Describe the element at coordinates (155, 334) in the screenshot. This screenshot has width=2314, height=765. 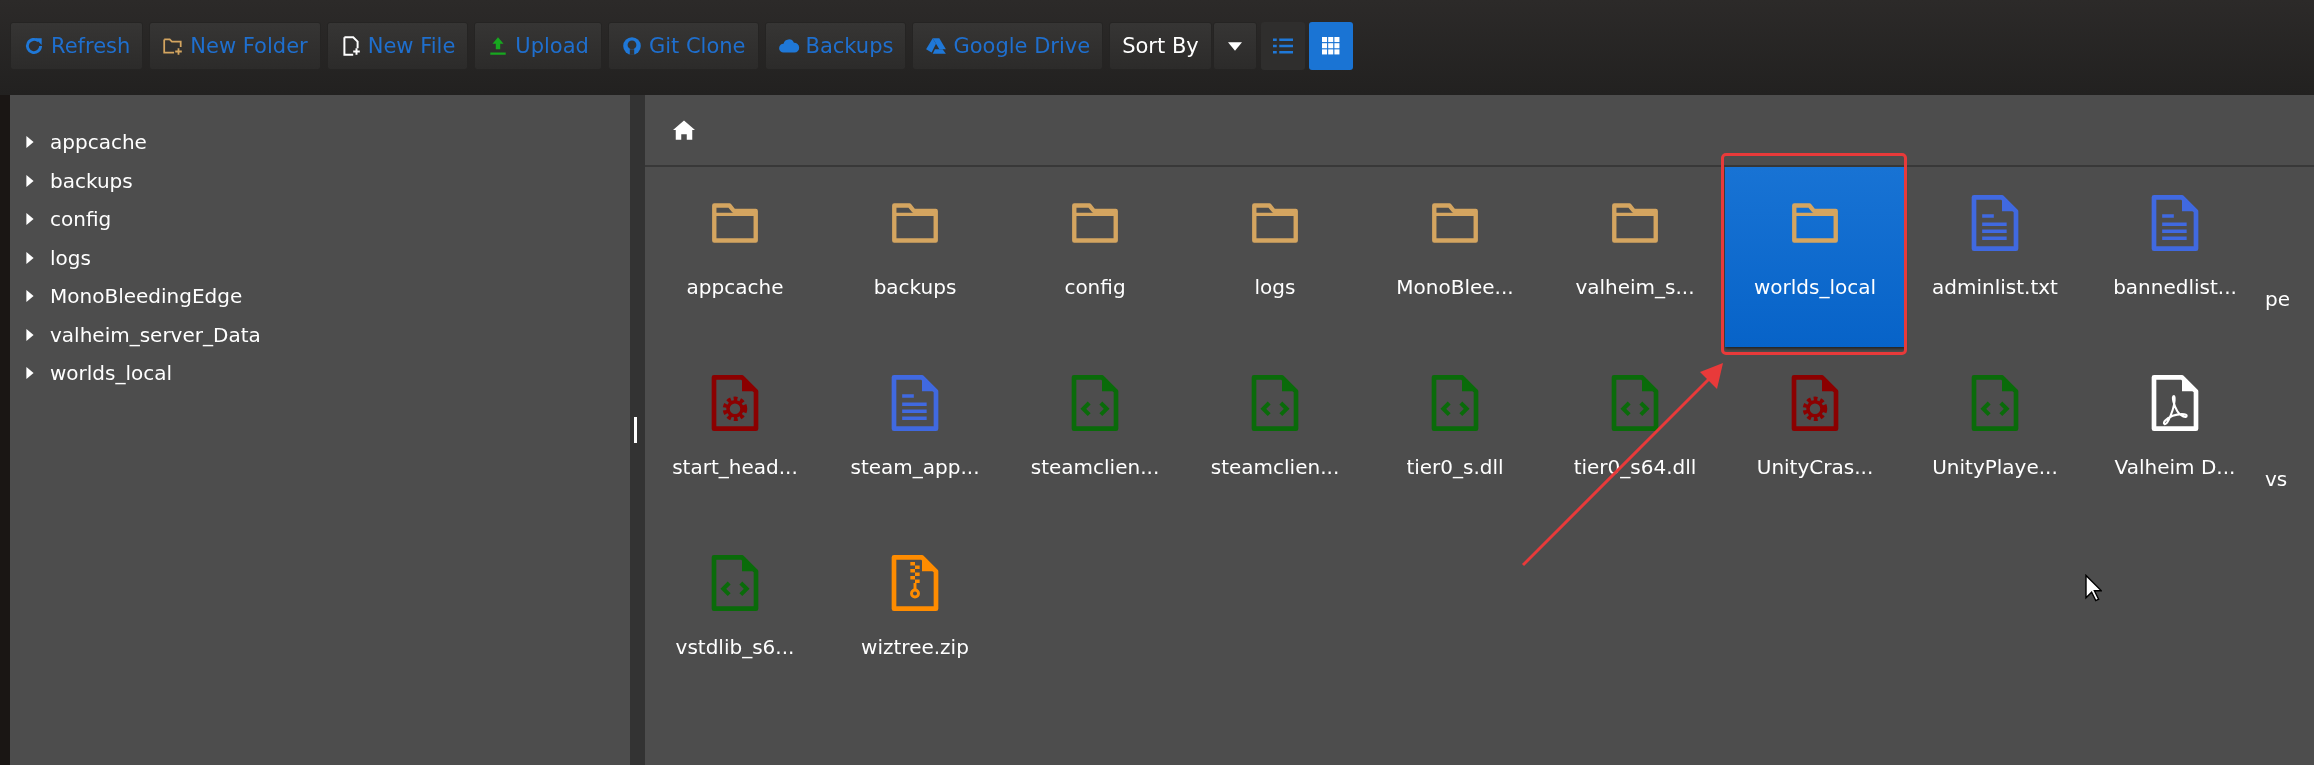
I see `tree-item: valheim_server_Data` at that location.